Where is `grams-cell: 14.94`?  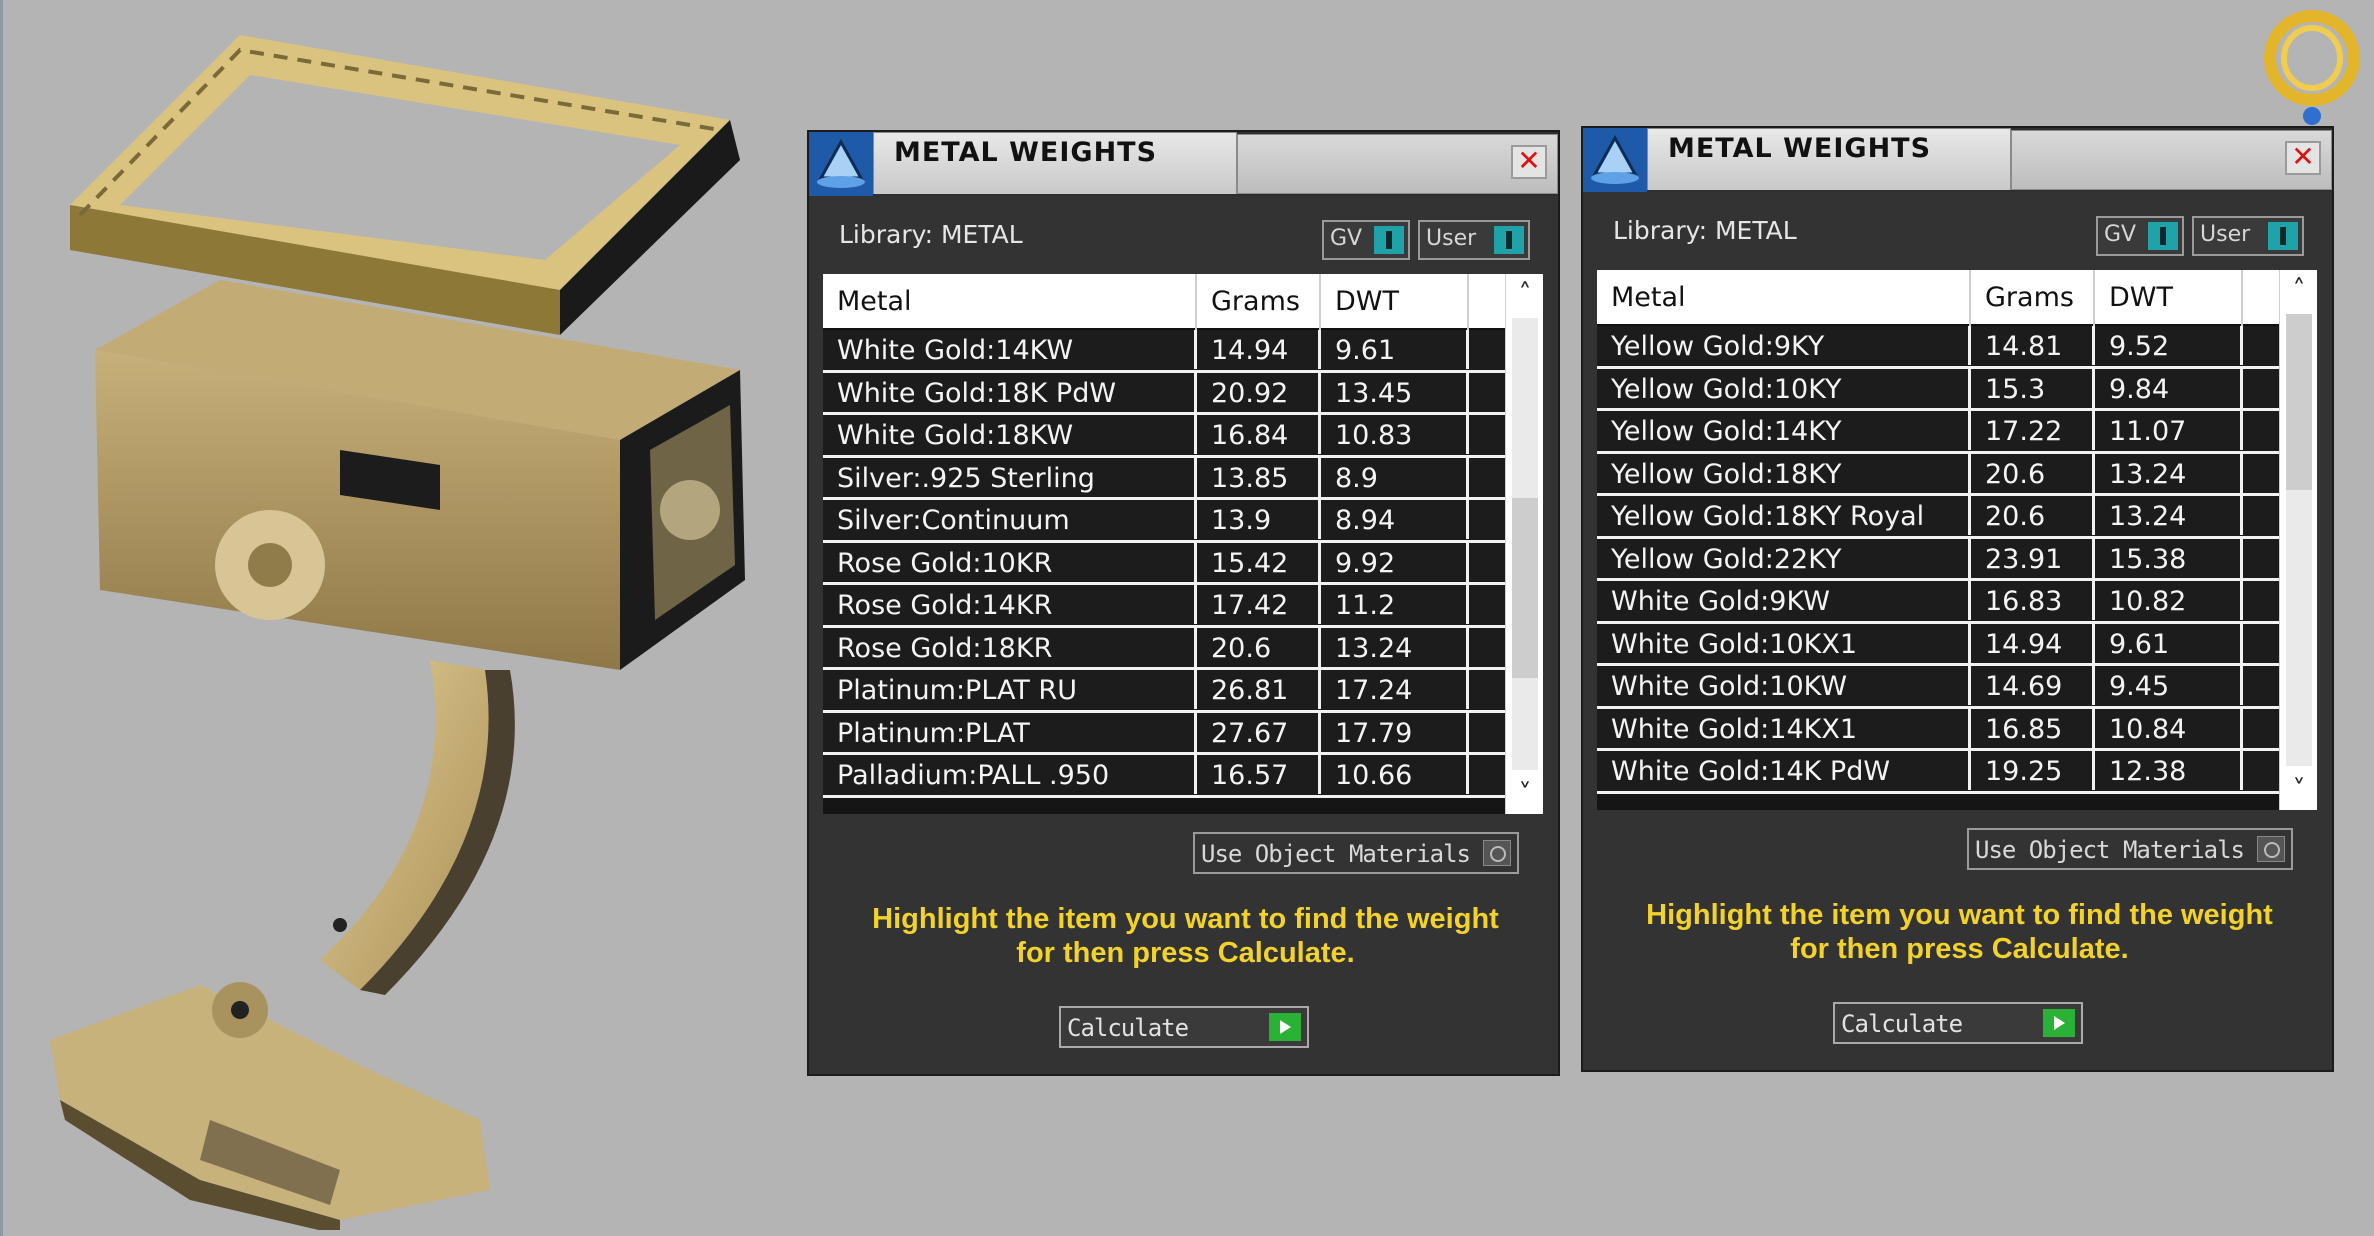 grams-cell: 14.94 is located at coordinates (2033, 643).